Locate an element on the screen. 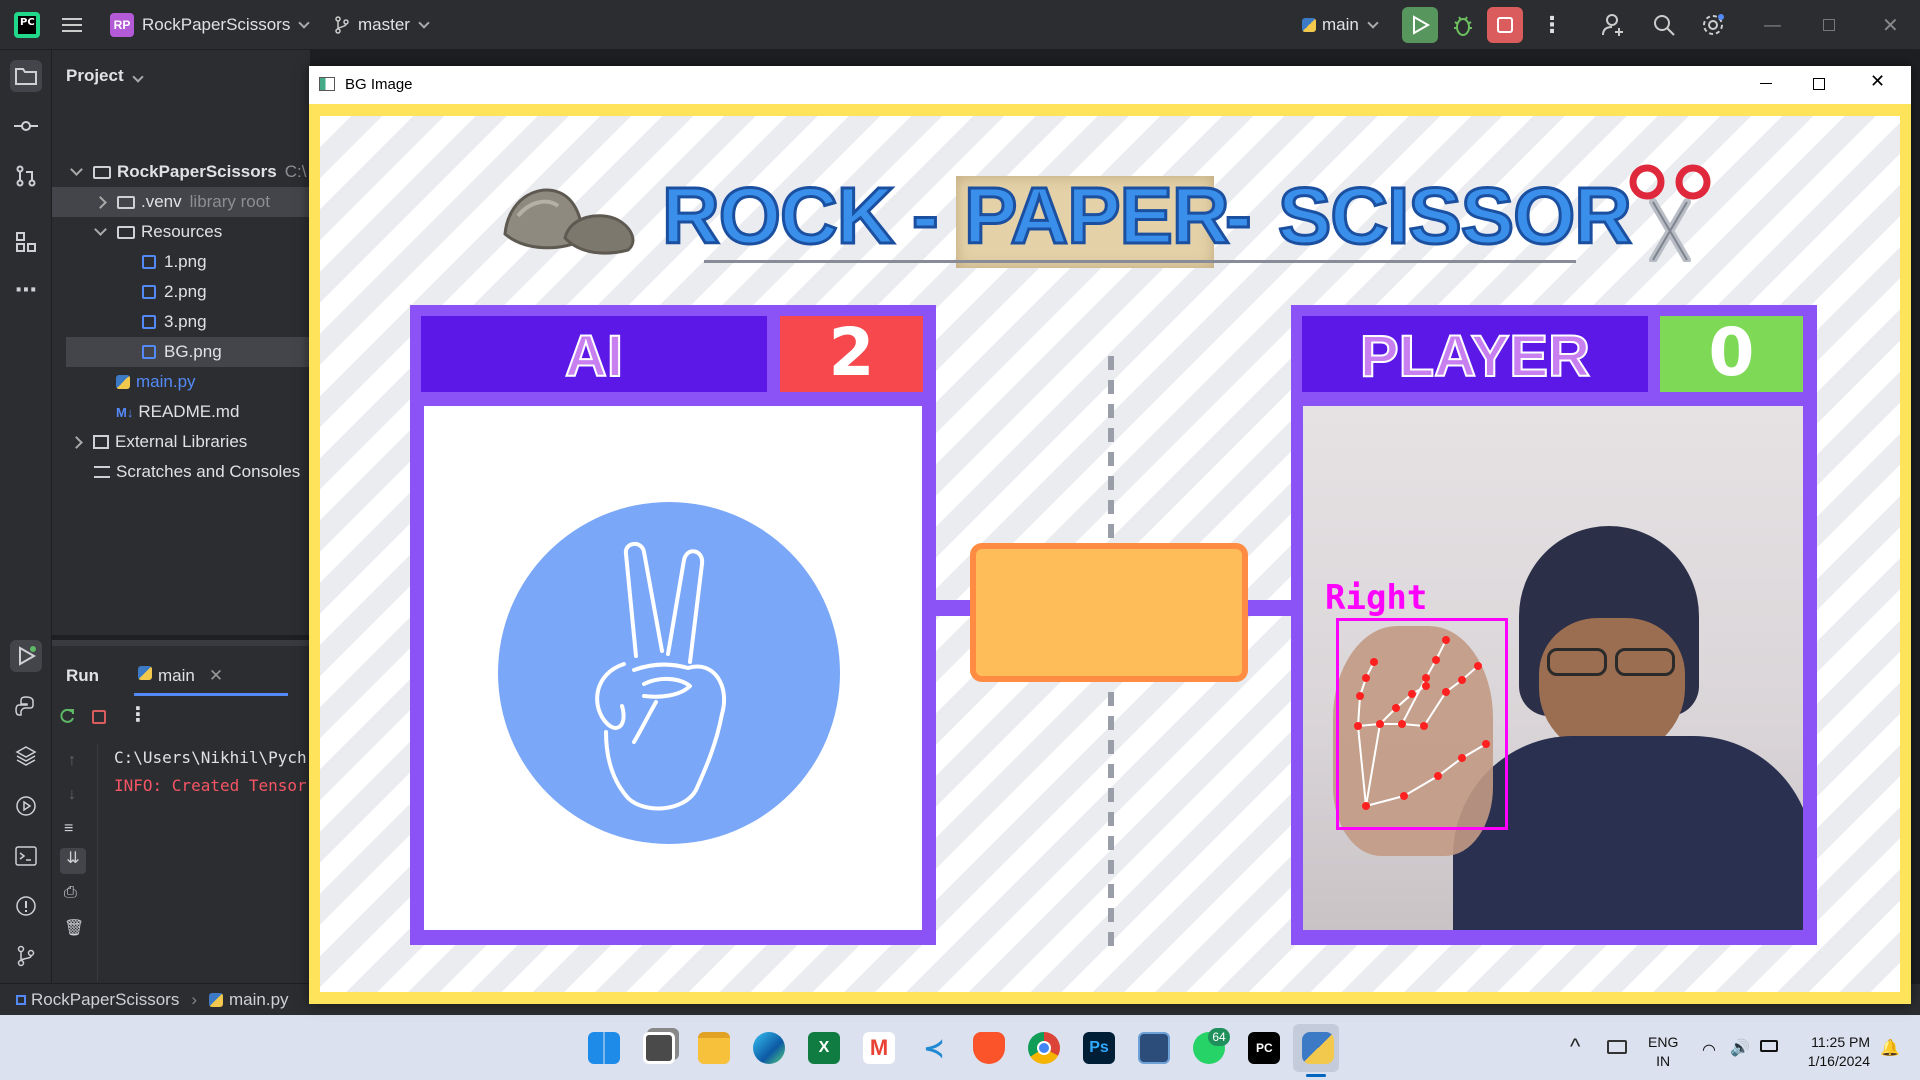 This screenshot has height=1080, width=1920. excel-icon: X is located at coordinates (824, 1048).